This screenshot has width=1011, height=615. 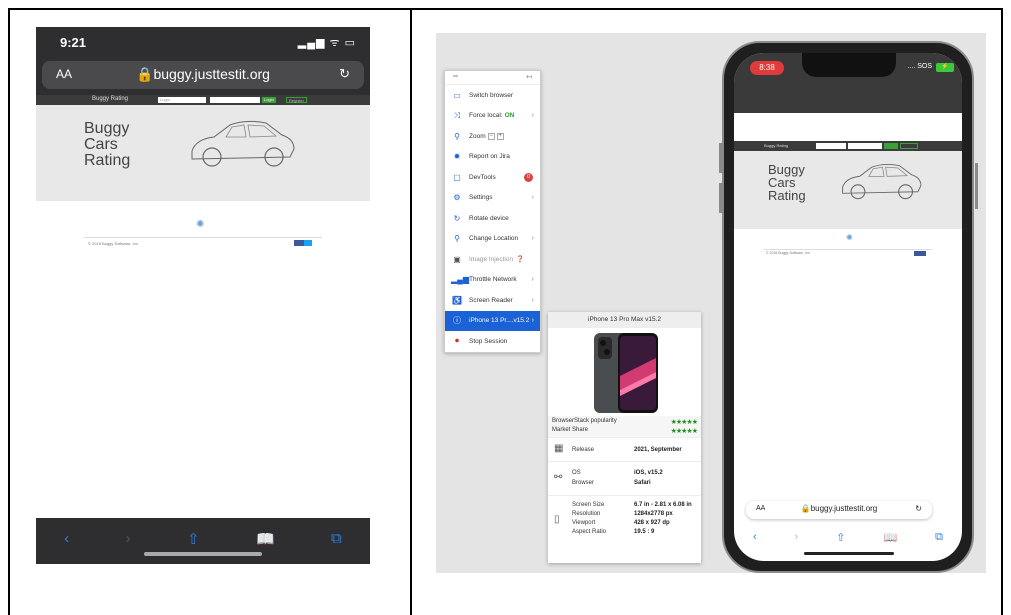 I want to click on url-text: 🔒buggy.justtestit.org, so click(x=839, y=508).